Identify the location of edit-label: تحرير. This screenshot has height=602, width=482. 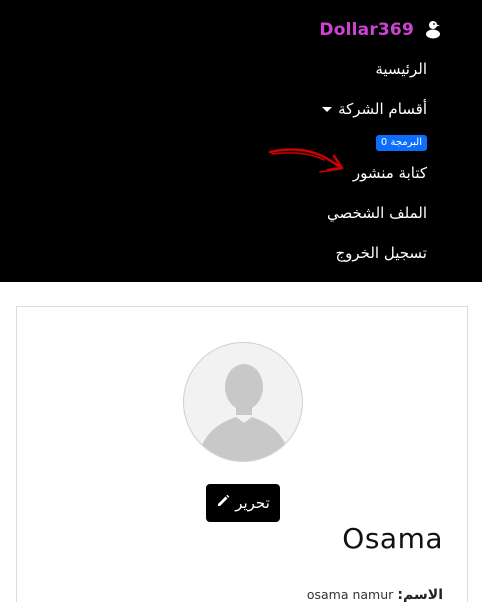
(252, 503).